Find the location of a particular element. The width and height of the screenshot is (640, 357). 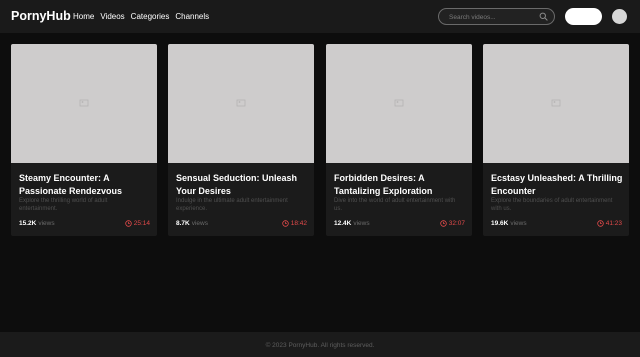

search-icon is located at coordinates (543, 16).